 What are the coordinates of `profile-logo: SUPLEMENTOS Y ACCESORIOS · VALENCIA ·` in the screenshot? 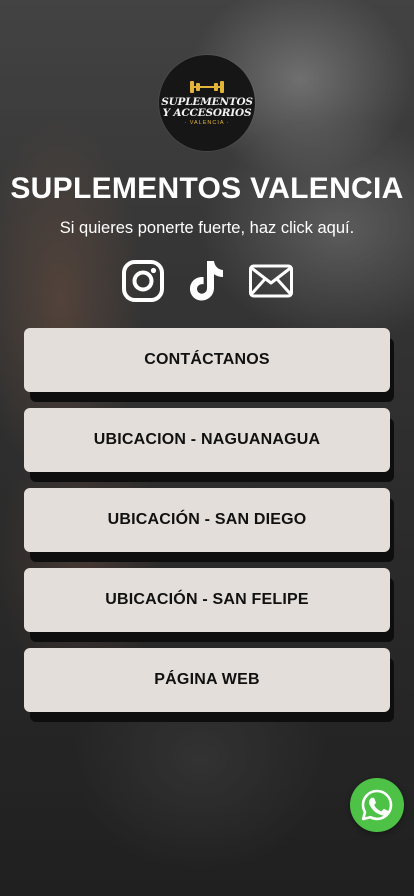 It's located at (207, 103).